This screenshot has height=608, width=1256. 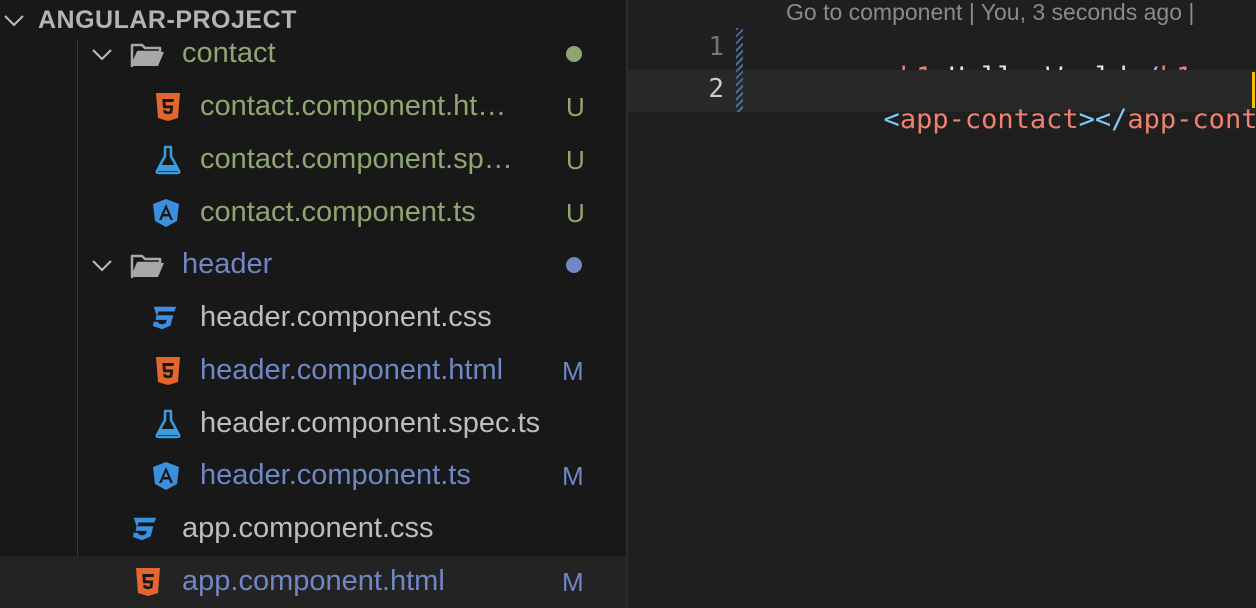 I want to click on tree-file-contact-html: contact.component.ht… U, so click(x=313, y=107).